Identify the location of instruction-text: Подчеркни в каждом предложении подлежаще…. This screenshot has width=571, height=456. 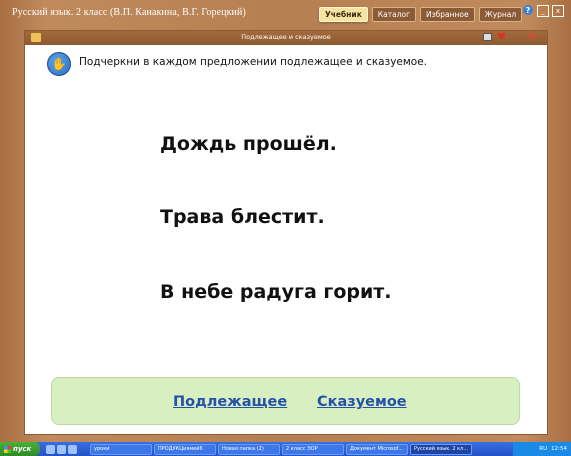
(253, 62).